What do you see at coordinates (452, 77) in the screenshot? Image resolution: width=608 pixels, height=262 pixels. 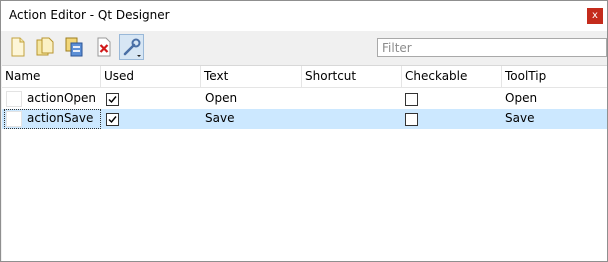 I see `column-header-checkable: Checkable` at bounding box center [452, 77].